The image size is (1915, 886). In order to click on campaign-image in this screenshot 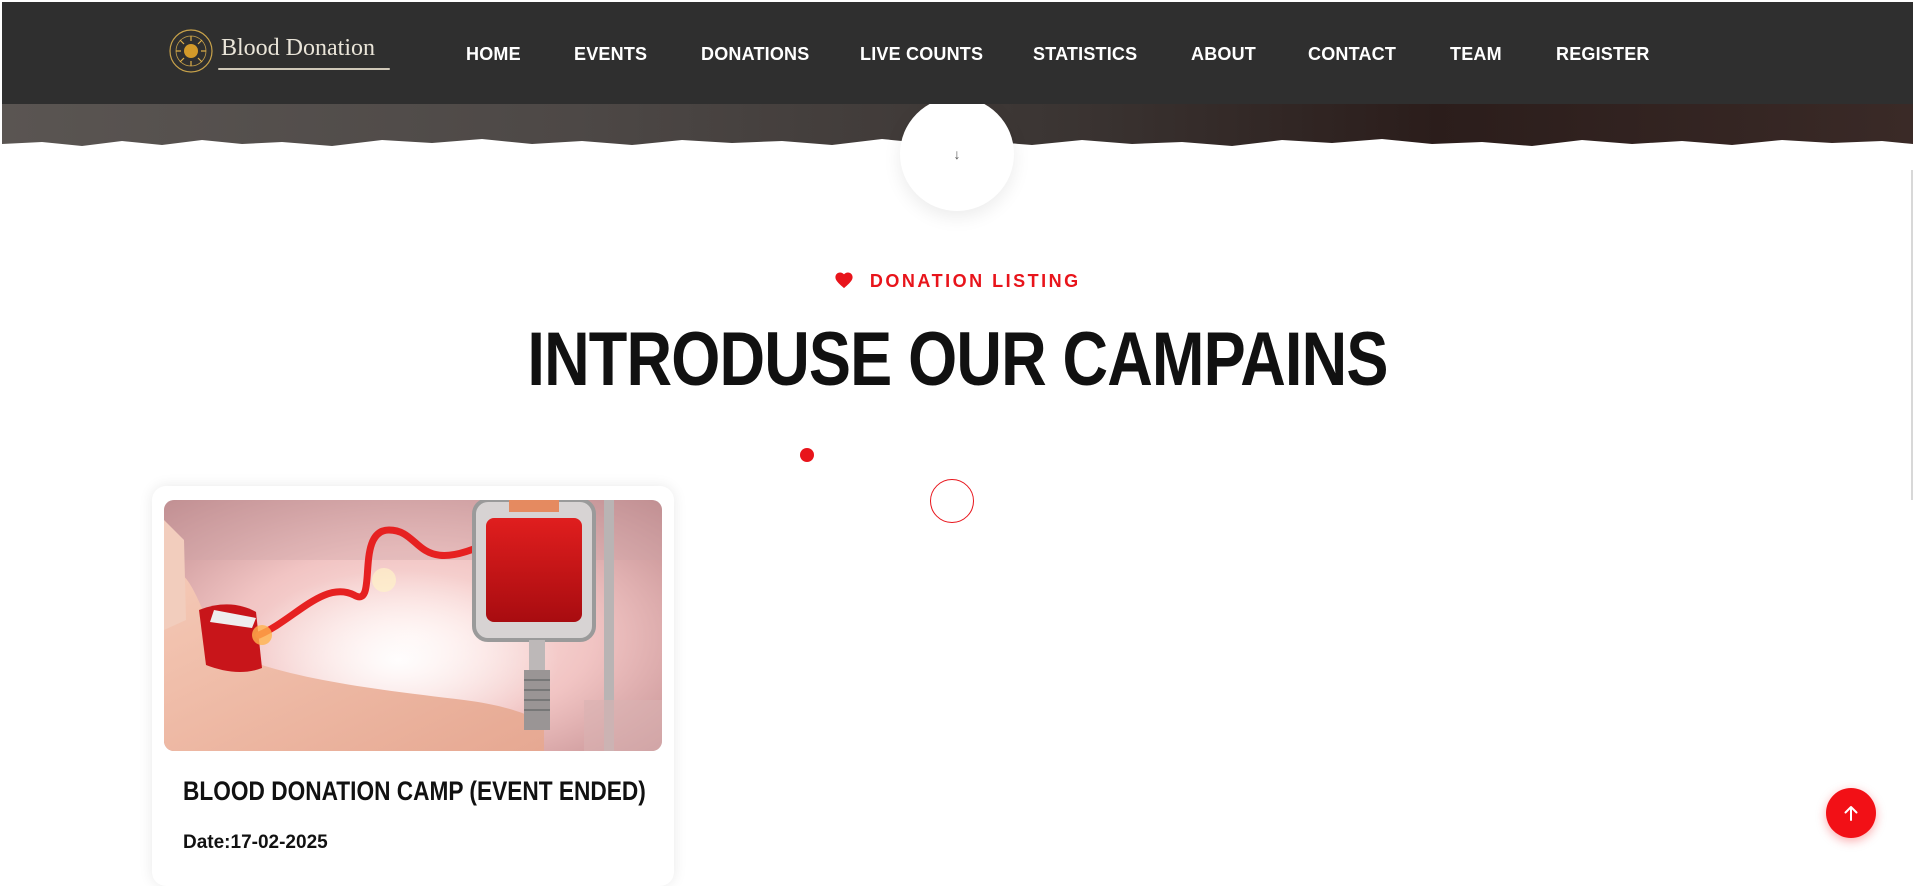, I will do `click(413, 625)`.